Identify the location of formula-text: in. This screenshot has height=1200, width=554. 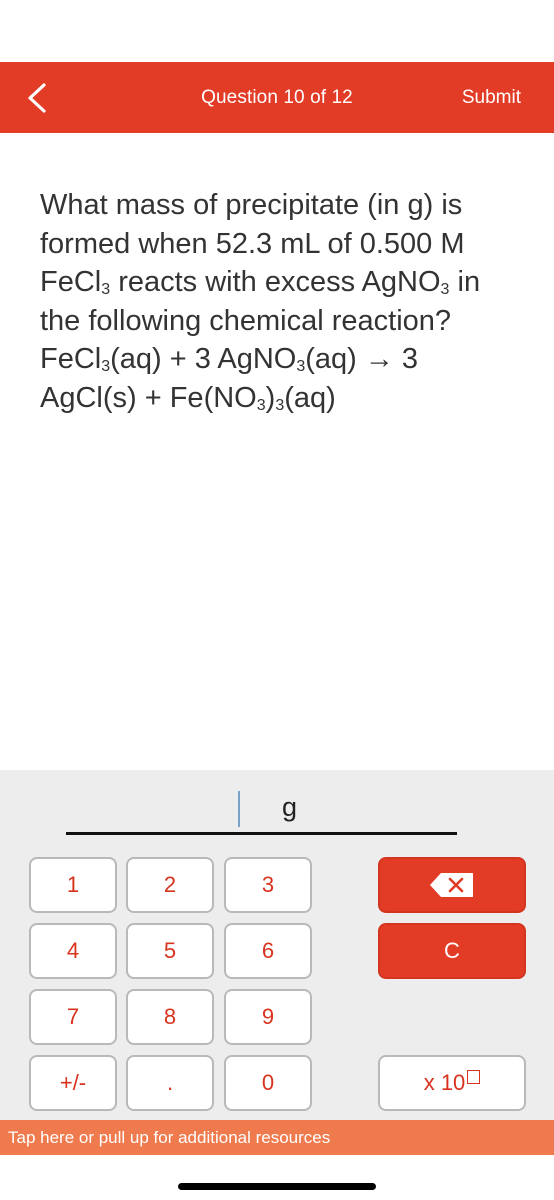
(465, 282).